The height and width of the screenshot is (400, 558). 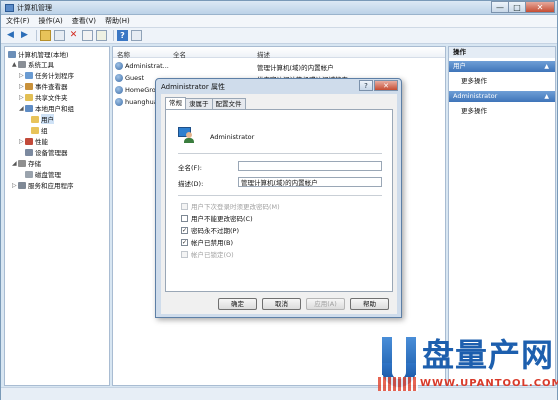 I want to click on account-username: Administrator, so click(x=232, y=137).